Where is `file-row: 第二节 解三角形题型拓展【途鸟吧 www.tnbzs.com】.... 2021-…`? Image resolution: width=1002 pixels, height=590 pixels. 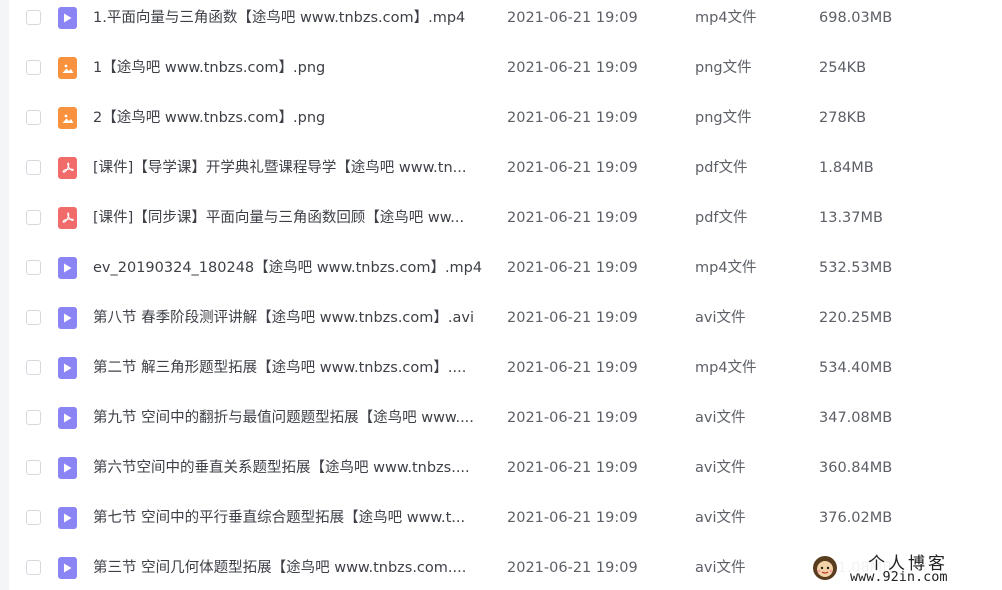
file-row: 第二节 解三角形题型拓展【途鸟吧 www.tnbzs.com】.... 2021-… is located at coordinates (505, 369).